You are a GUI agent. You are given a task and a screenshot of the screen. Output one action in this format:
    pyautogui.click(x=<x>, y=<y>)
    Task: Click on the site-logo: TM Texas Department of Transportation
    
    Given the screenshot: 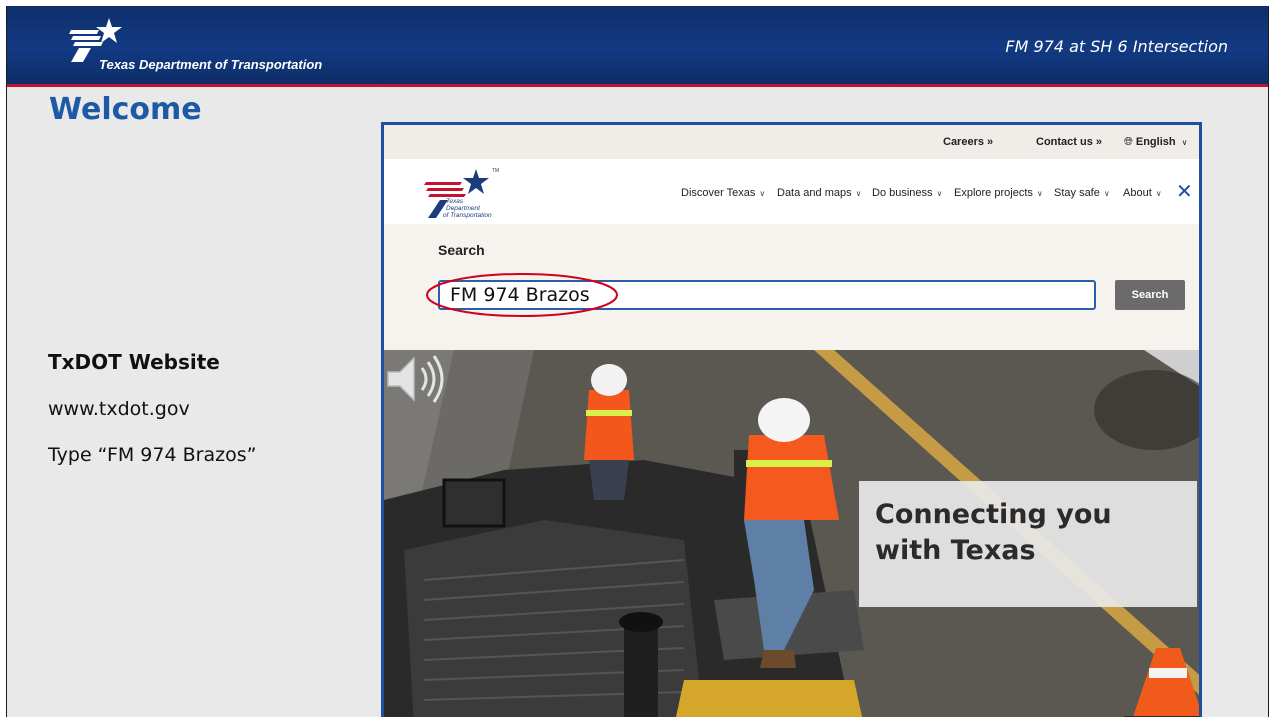 What is the action you would take?
    pyautogui.click(x=461, y=194)
    